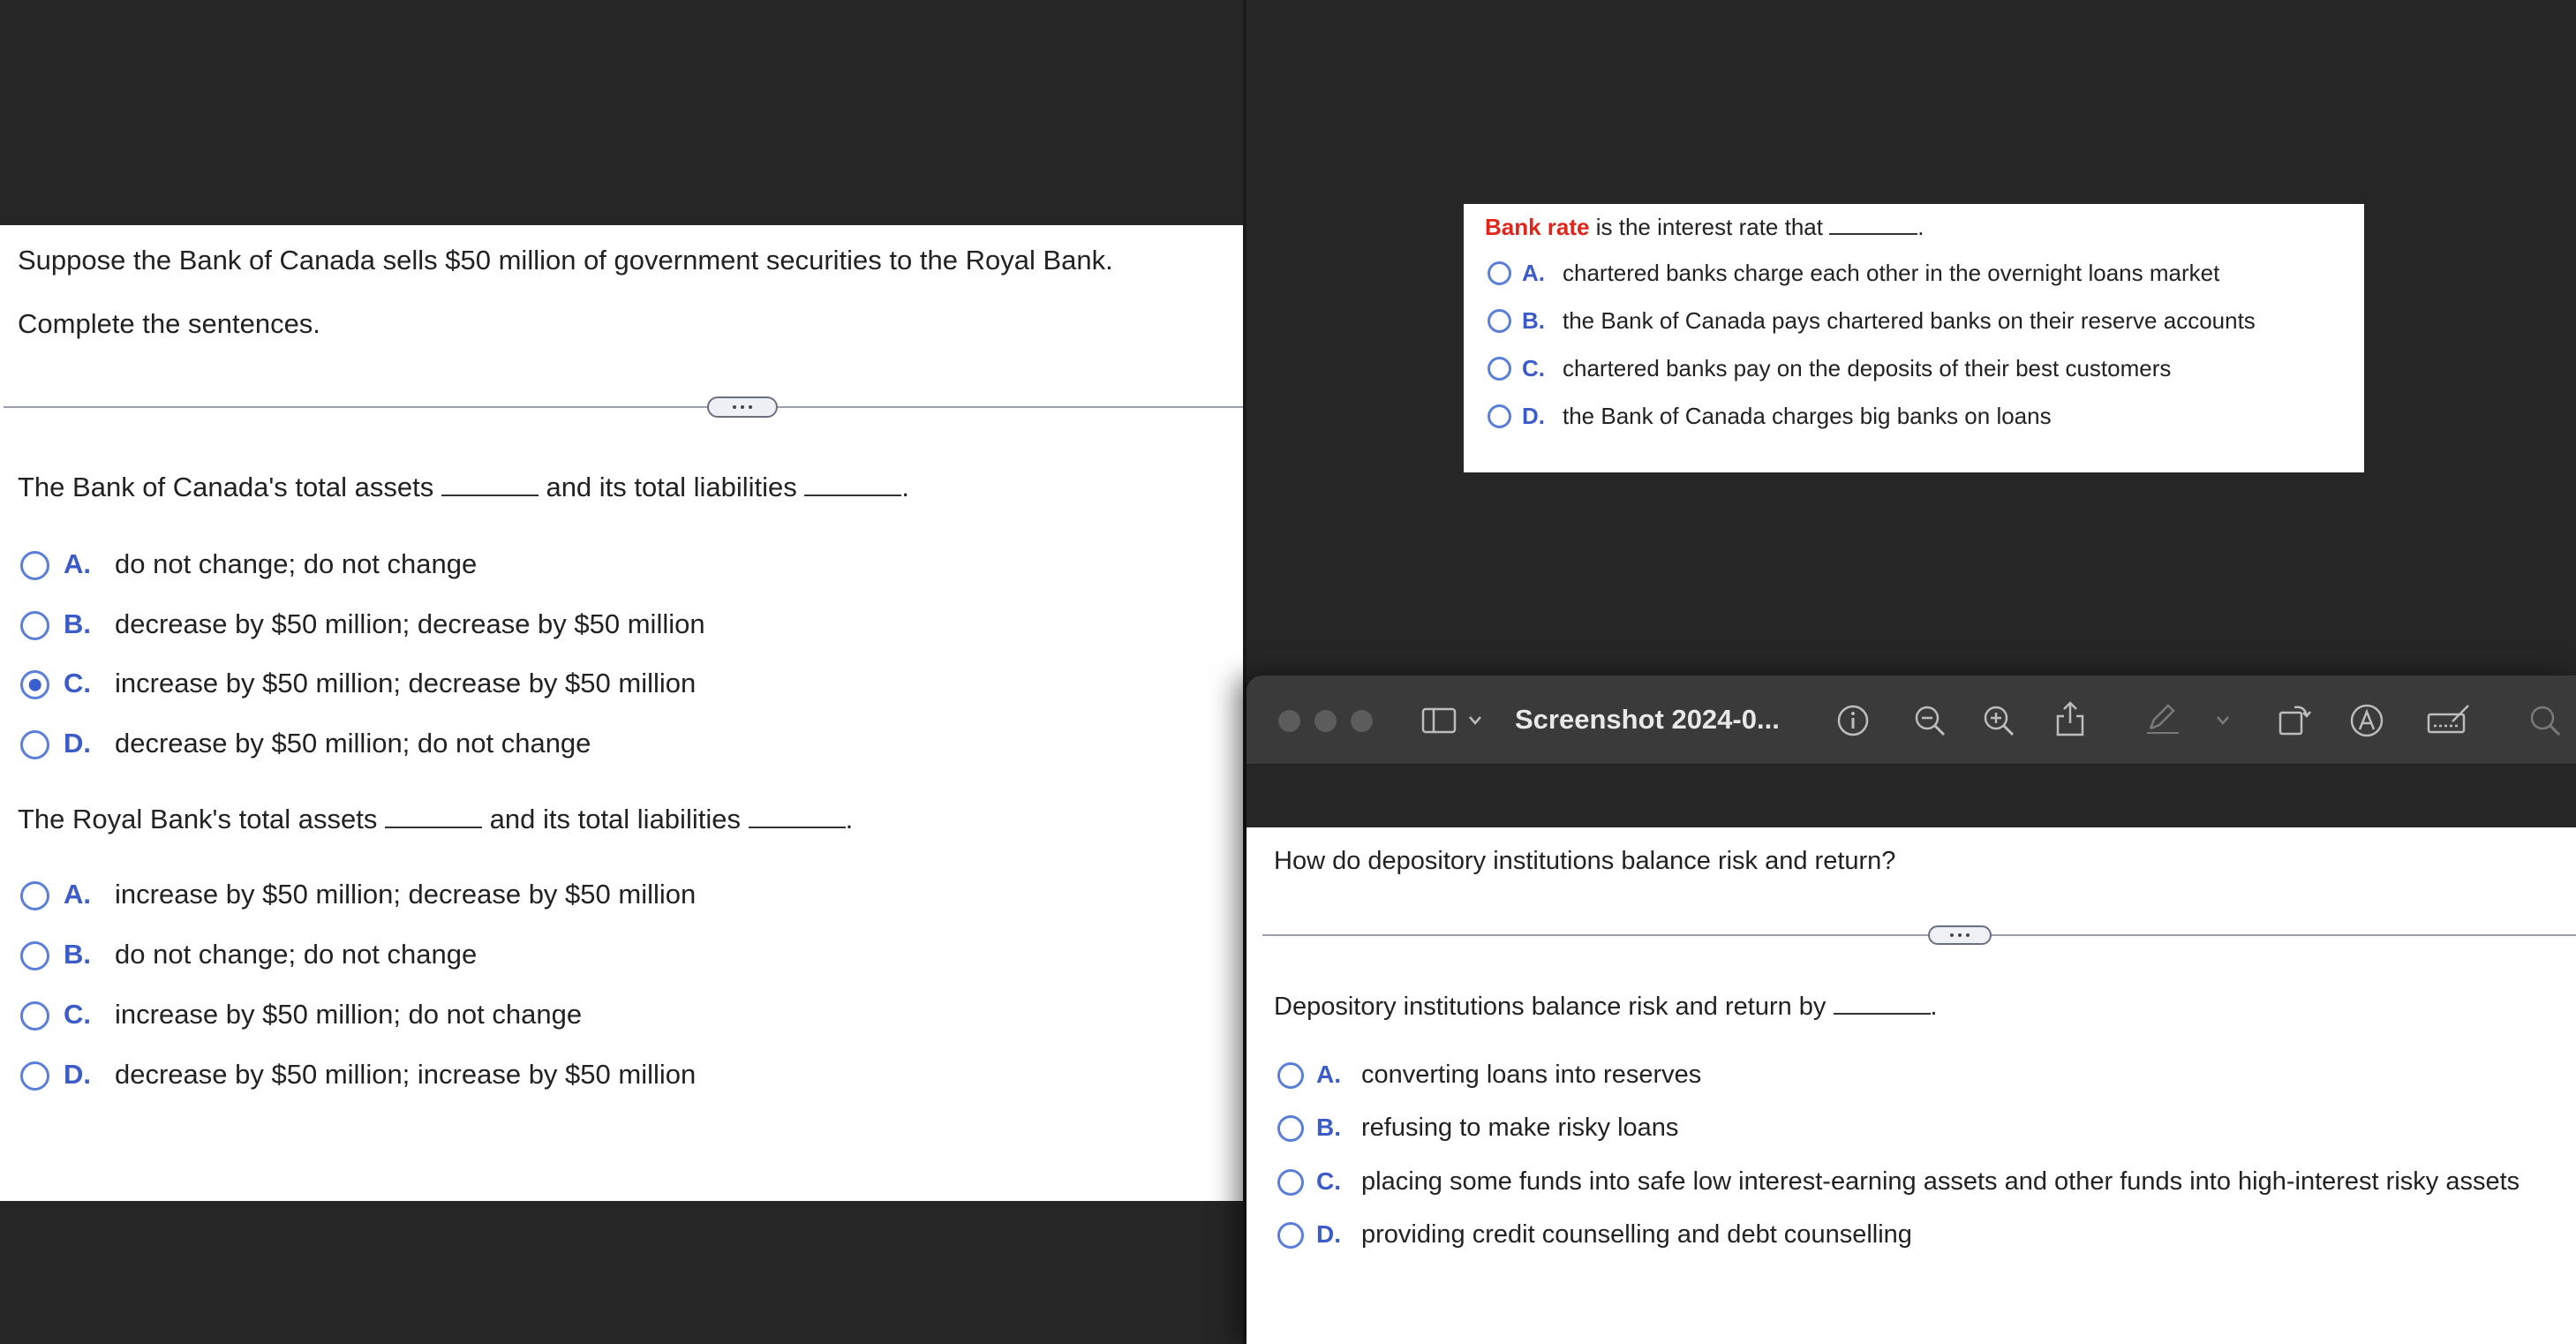 This screenshot has width=2576, height=1344. What do you see at coordinates (615, 819) in the screenshot?
I see `sentence-2-part2: and its total liabilities` at bounding box center [615, 819].